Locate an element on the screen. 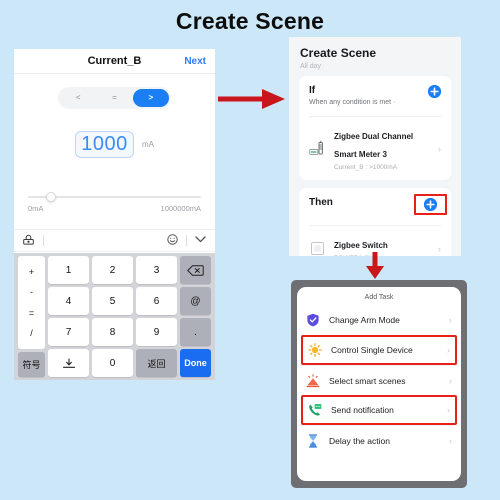 The height and width of the screenshot is (500, 500). key-2: 2 is located at coordinates (112, 270).